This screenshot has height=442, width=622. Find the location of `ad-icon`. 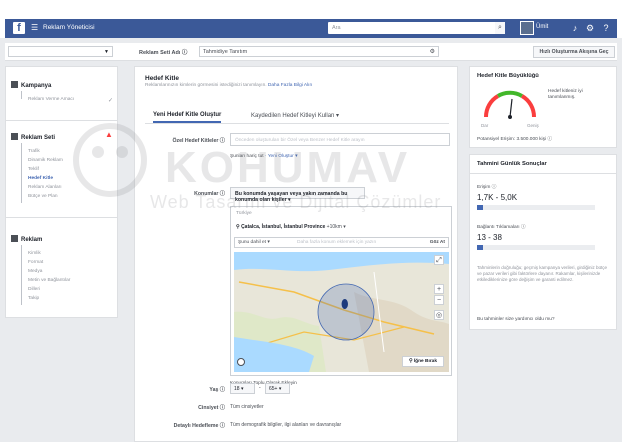

ad-icon is located at coordinates (14, 238).